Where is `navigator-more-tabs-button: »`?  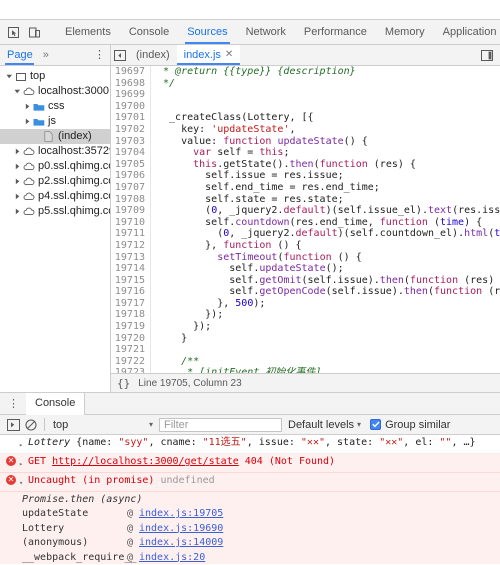 navigator-more-tabs-button: » is located at coordinates (46, 55).